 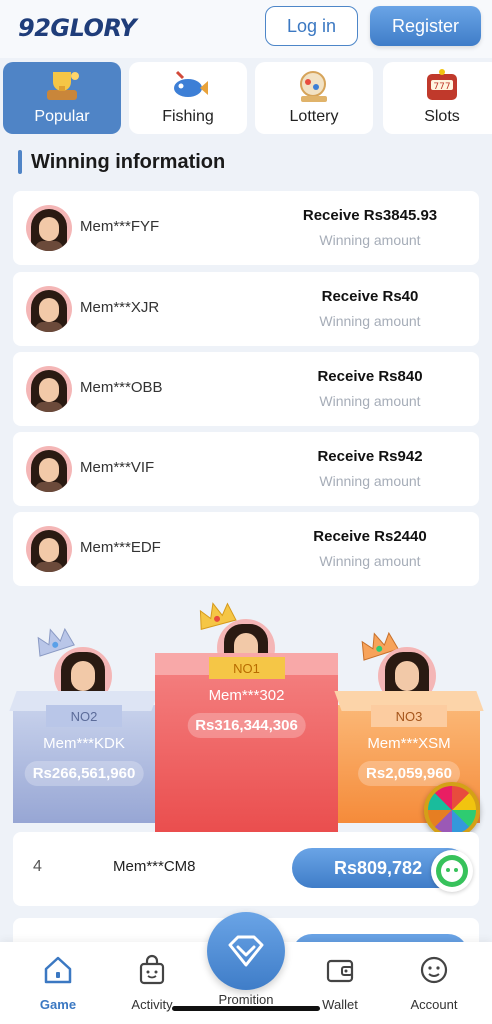 I want to click on customer-service-button, so click(x=452, y=871).